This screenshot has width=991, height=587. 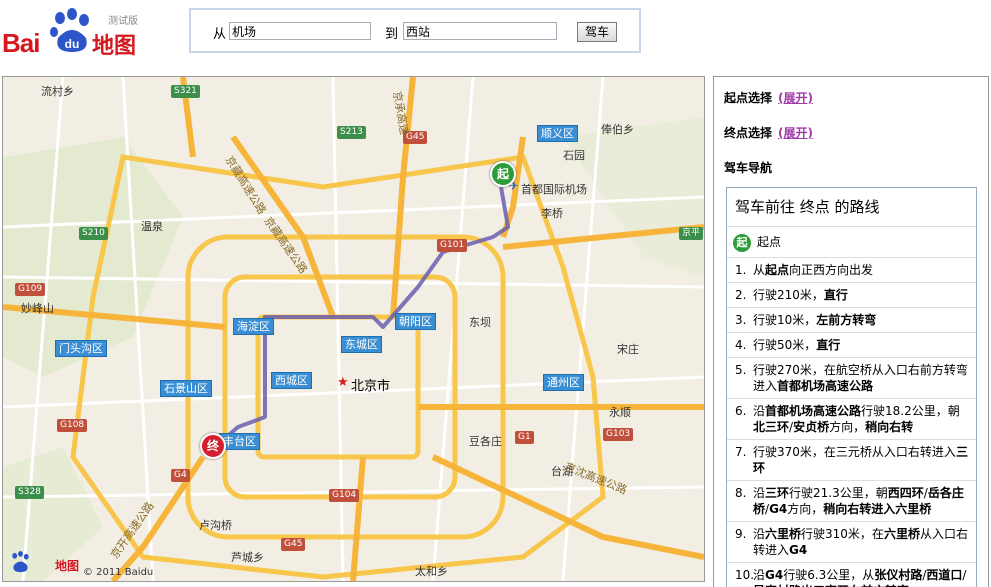 What do you see at coordinates (72, 425) in the screenshot?
I see `highway-shield: G108` at bounding box center [72, 425].